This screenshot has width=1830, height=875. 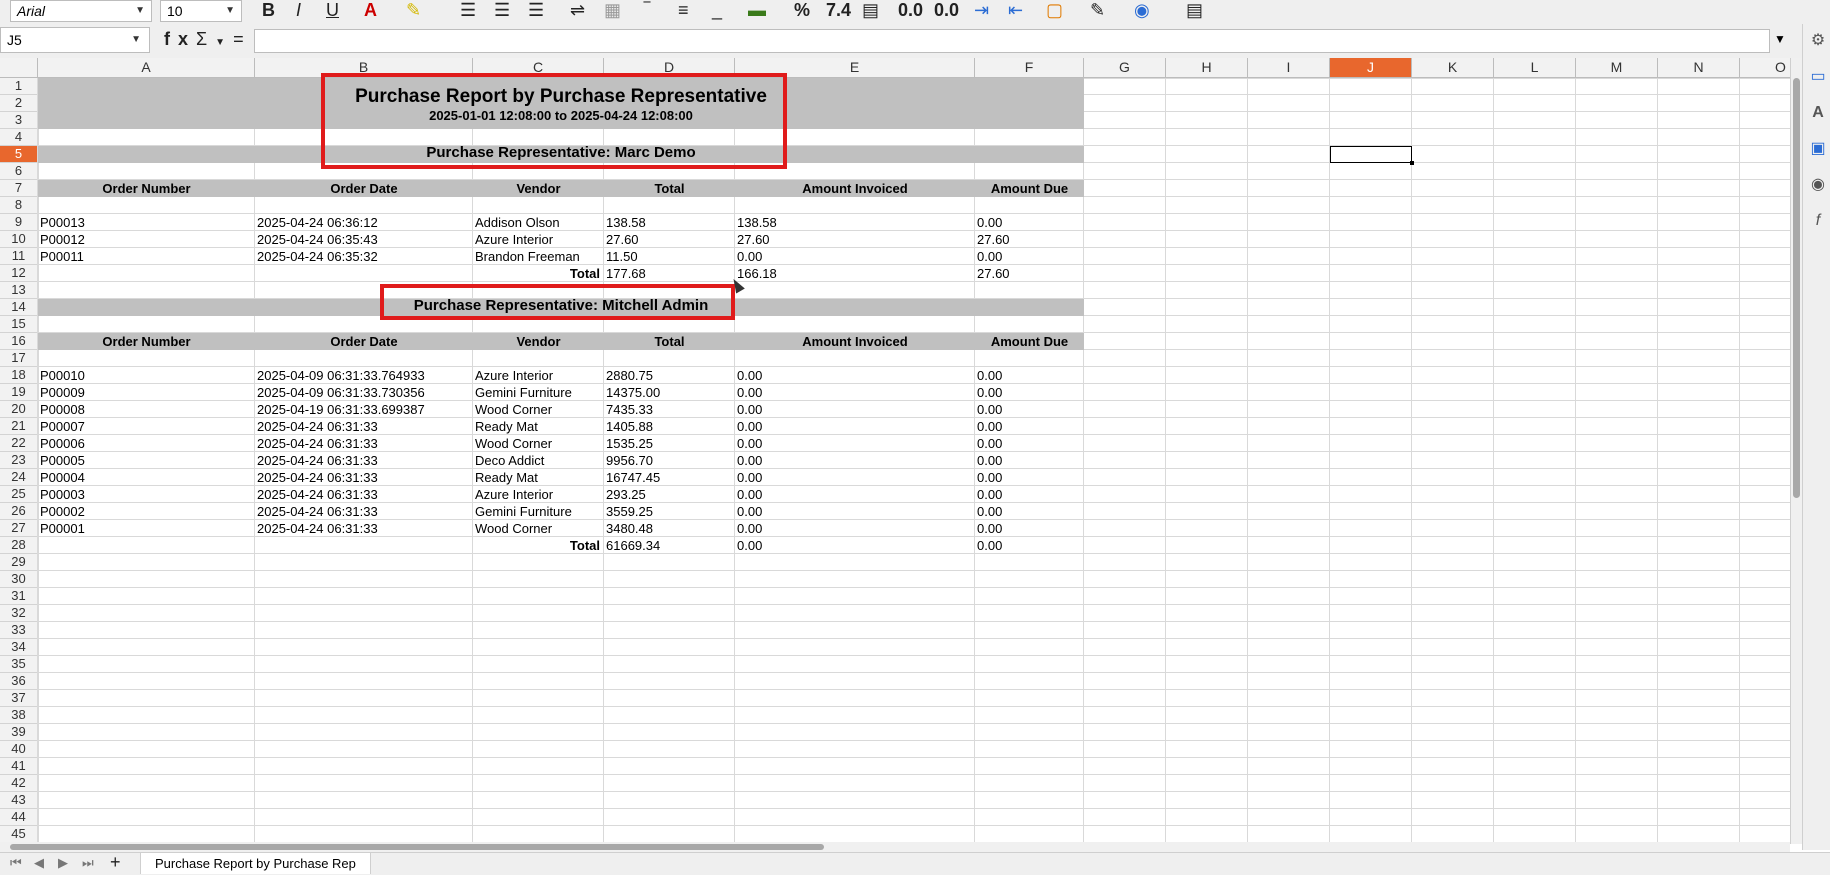 What do you see at coordinates (981, 11) in the screenshot?
I see `increase-indent-icon: ⇥` at bounding box center [981, 11].